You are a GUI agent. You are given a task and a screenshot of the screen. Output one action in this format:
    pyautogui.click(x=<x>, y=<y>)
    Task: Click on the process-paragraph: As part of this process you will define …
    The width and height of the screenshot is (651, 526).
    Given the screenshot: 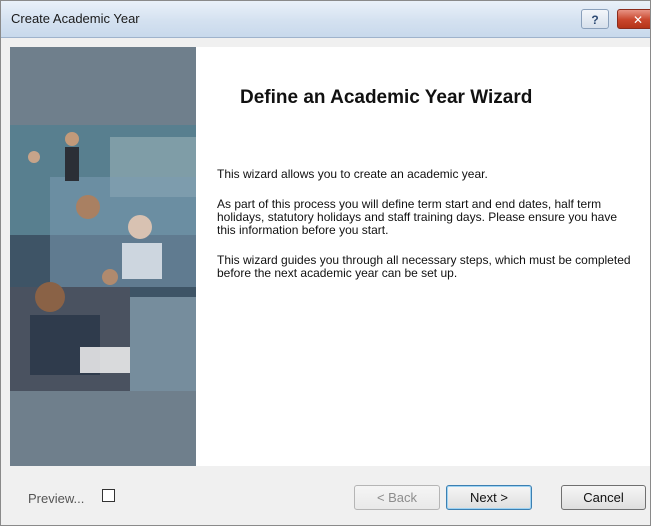 What is the action you would take?
    pyautogui.click(x=417, y=217)
    